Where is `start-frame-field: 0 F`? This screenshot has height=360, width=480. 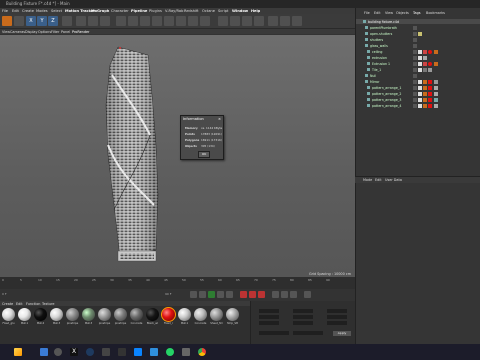 start-frame-field: 0 F is located at coordinates (4, 294).